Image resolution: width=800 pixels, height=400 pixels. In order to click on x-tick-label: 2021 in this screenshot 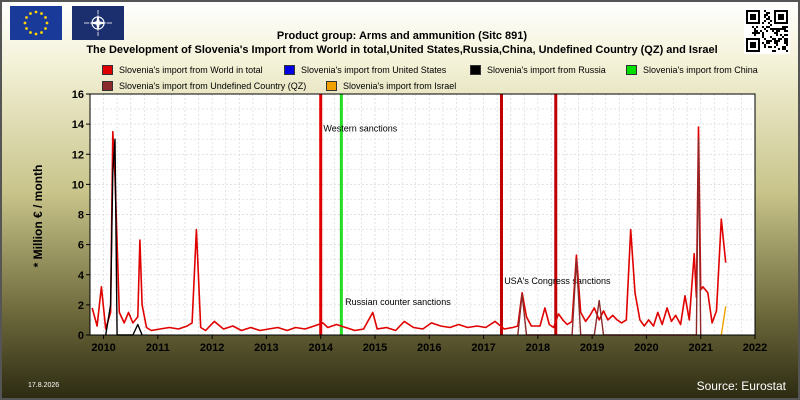, I will do `click(700, 348)`.